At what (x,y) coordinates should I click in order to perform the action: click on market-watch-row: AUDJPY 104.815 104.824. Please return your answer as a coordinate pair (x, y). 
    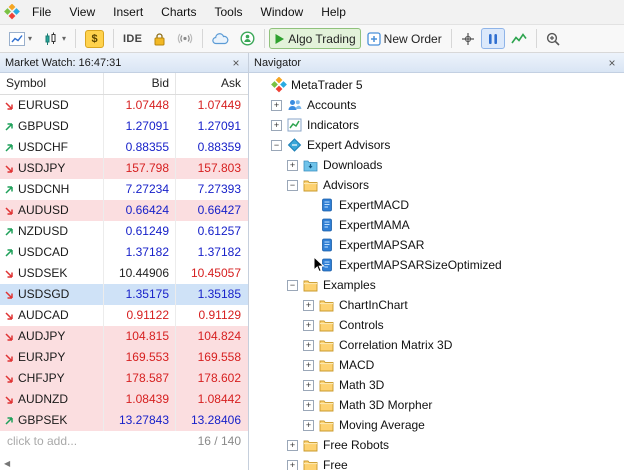
    Looking at the image, I should click on (124, 336).